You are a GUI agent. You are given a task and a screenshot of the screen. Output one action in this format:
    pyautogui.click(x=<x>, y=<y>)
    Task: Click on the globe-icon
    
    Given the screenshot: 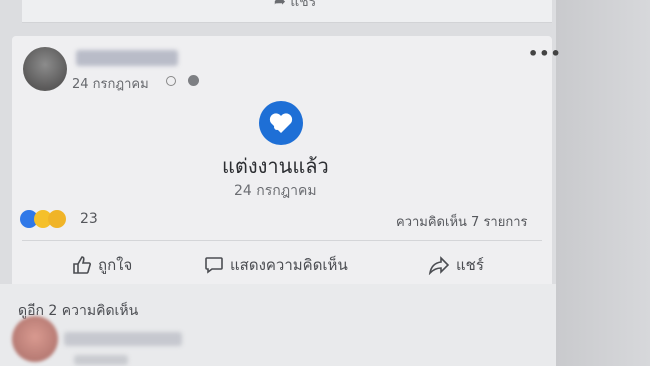 What is the action you would take?
    pyautogui.click(x=193, y=80)
    